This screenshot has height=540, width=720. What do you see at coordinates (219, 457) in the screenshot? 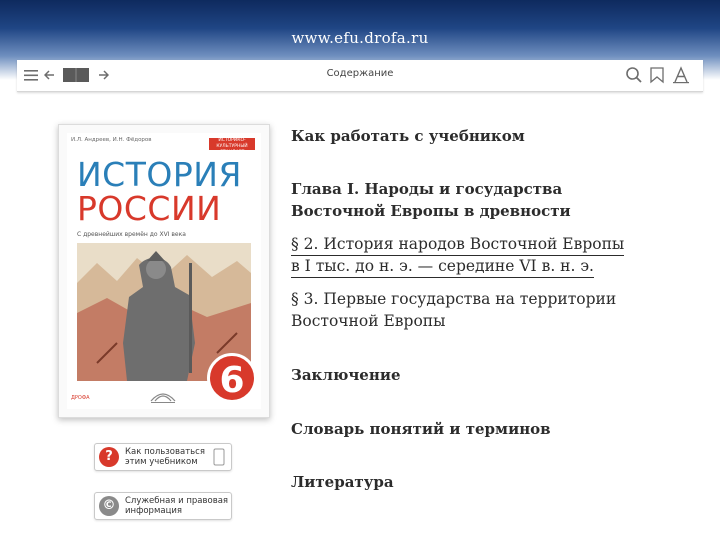
I see `tablet-icon` at bounding box center [219, 457].